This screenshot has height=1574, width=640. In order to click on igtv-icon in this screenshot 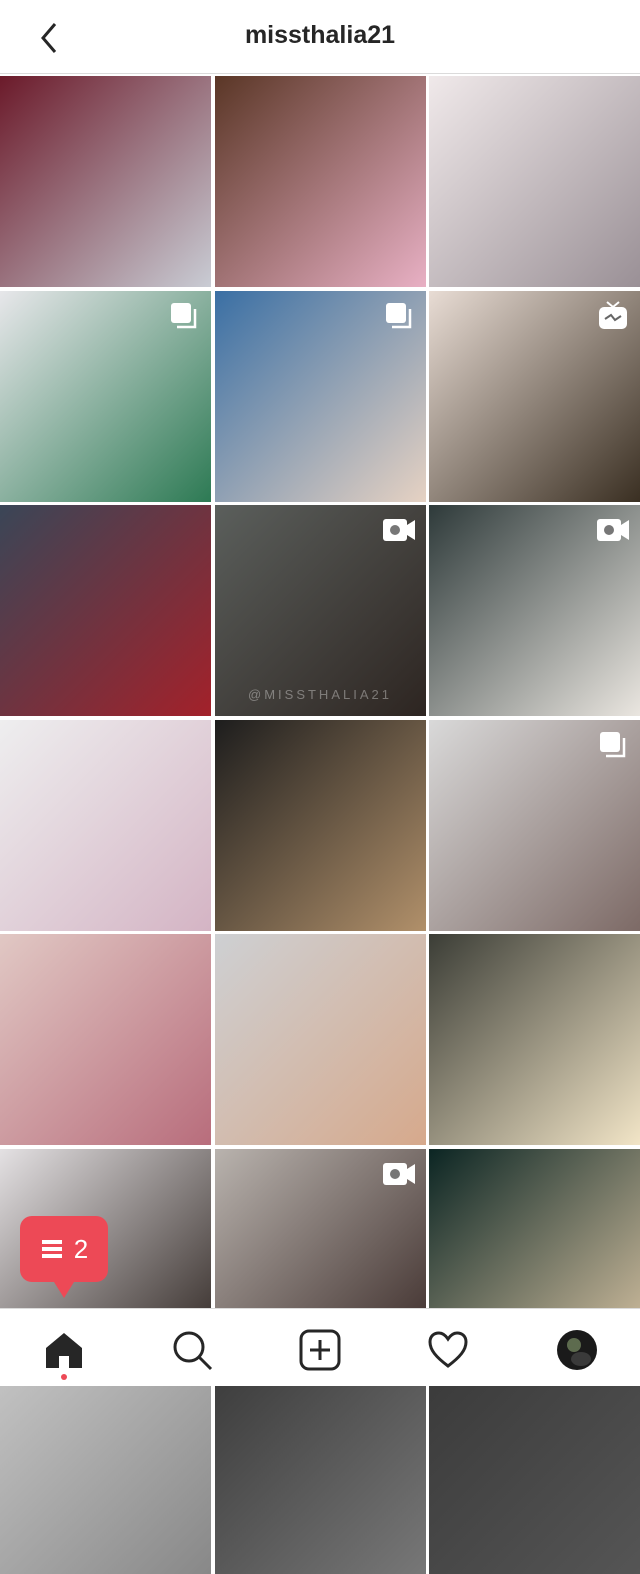, I will do `click(613, 314)`.